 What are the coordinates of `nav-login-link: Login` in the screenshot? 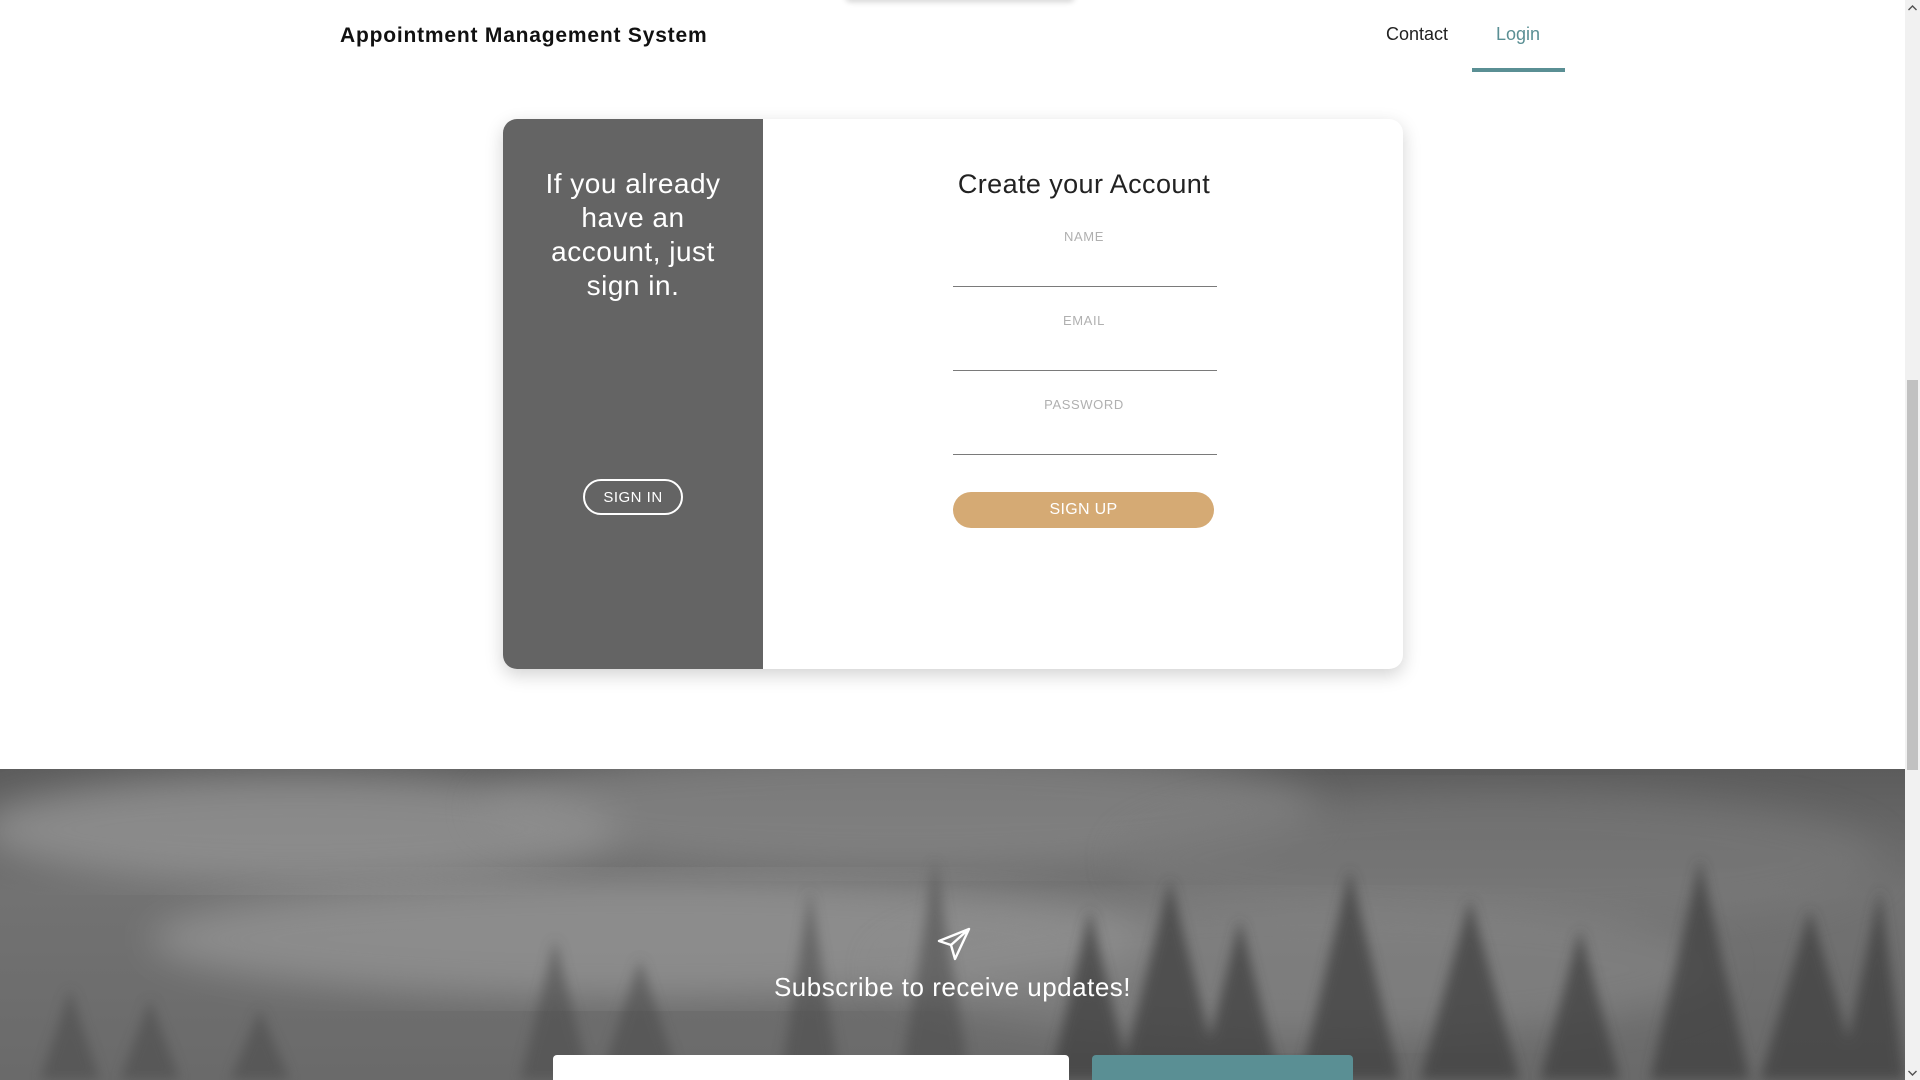 It's located at (1518, 34).